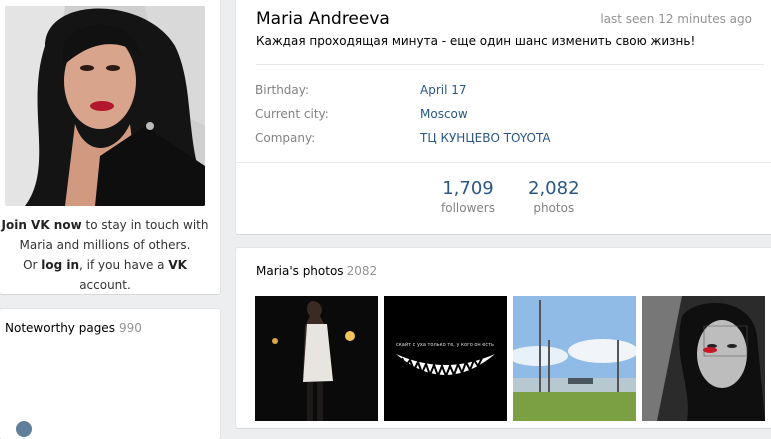 Image resolution: width=771 pixels, height=439 pixels. What do you see at coordinates (445, 358) in the screenshot?
I see `photo-thumbnail: скайт с уха только те, у кого он есть` at bounding box center [445, 358].